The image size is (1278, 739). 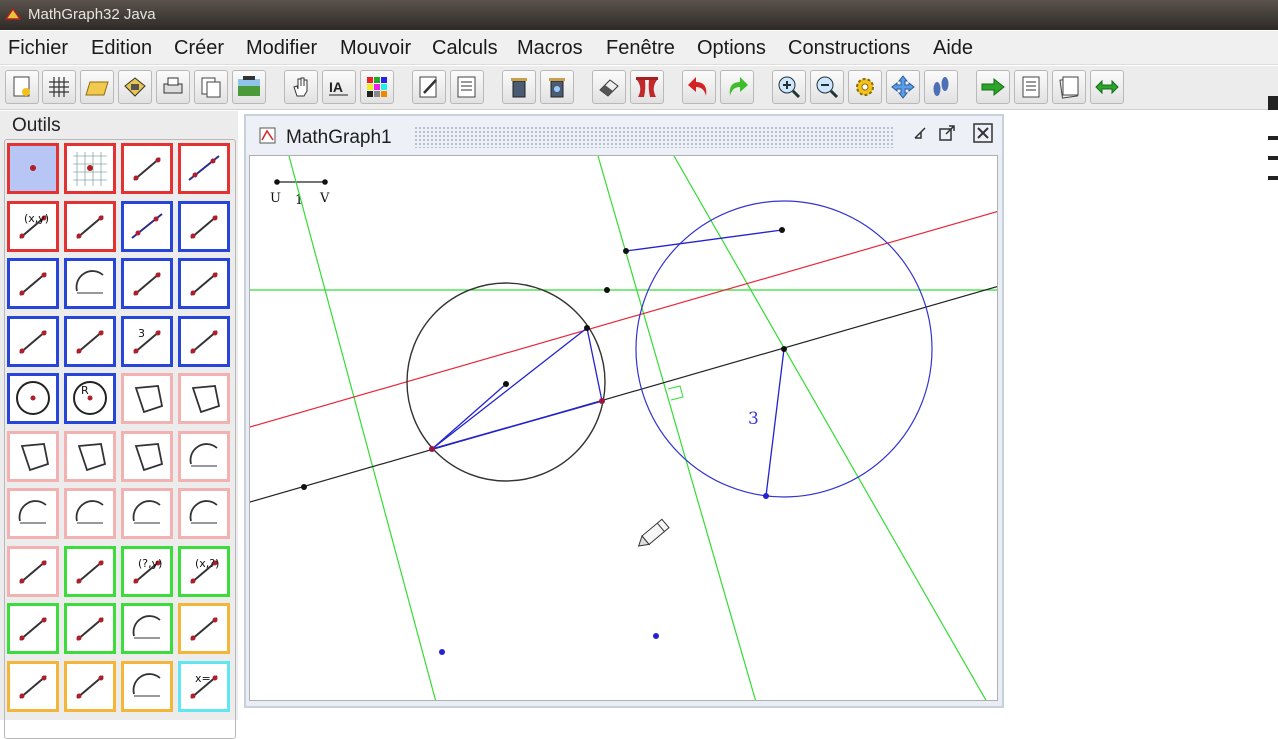 I want to click on blue-segment-diagonal, so click(x=509, y=388).